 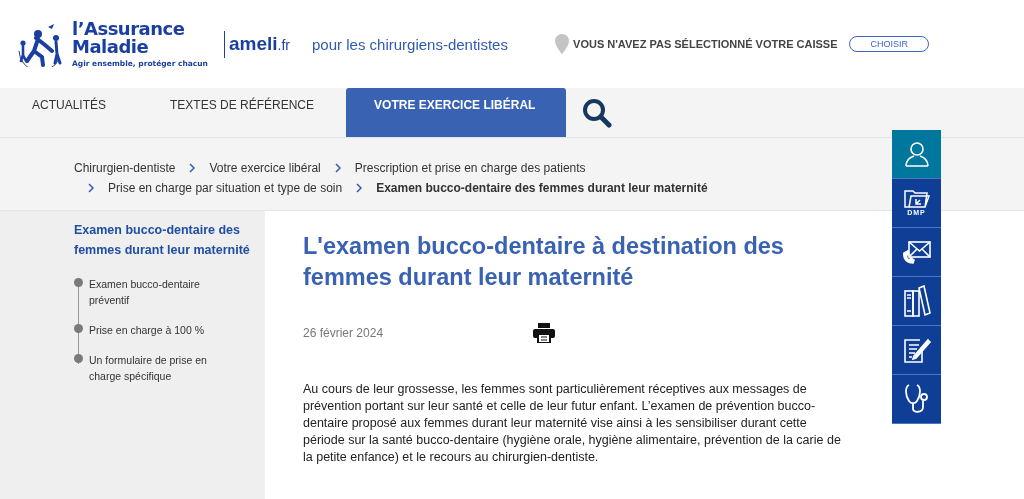 What do you see at coordinates (111, 47) in the screenshot?
I see `brand-name: Maladie` at bounding box center [111, 47].